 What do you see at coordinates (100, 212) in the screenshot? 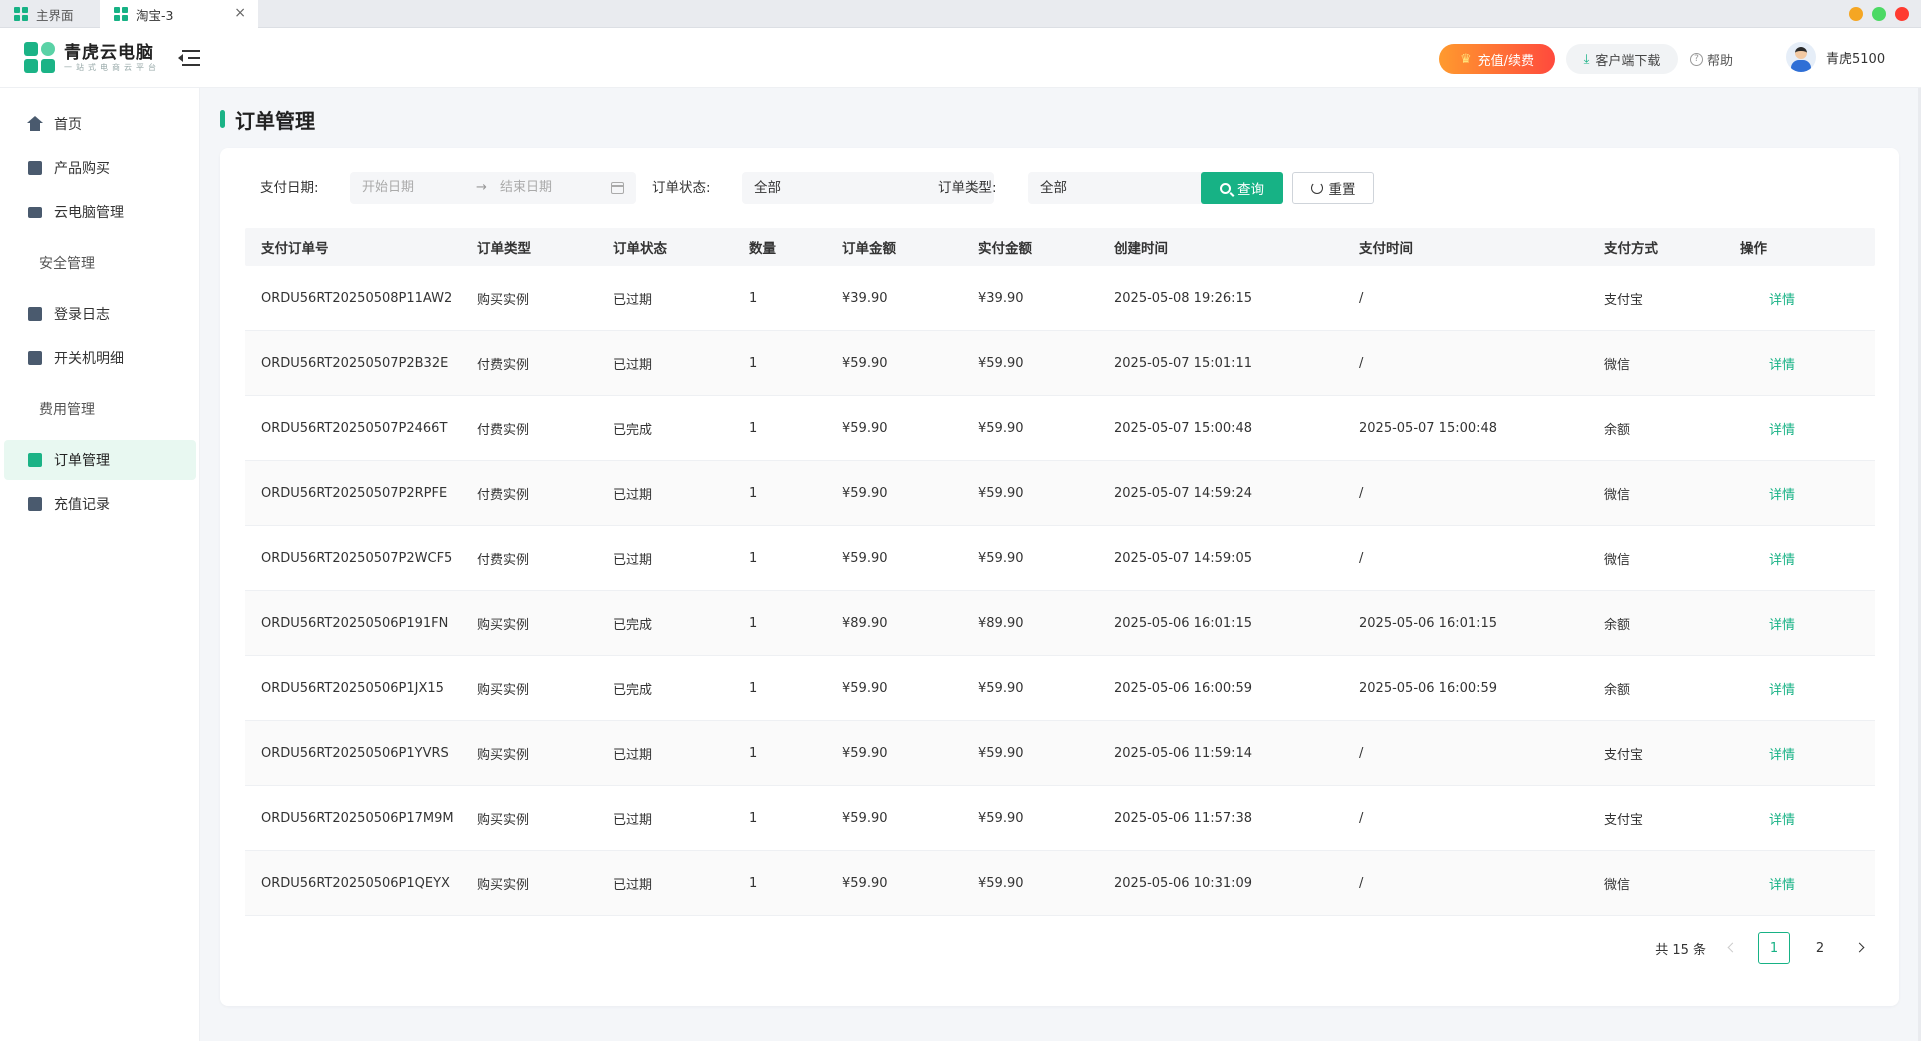
I see `sidebar-item-cloud-pc: 云电脑管理` at bounding box center [100, 212].